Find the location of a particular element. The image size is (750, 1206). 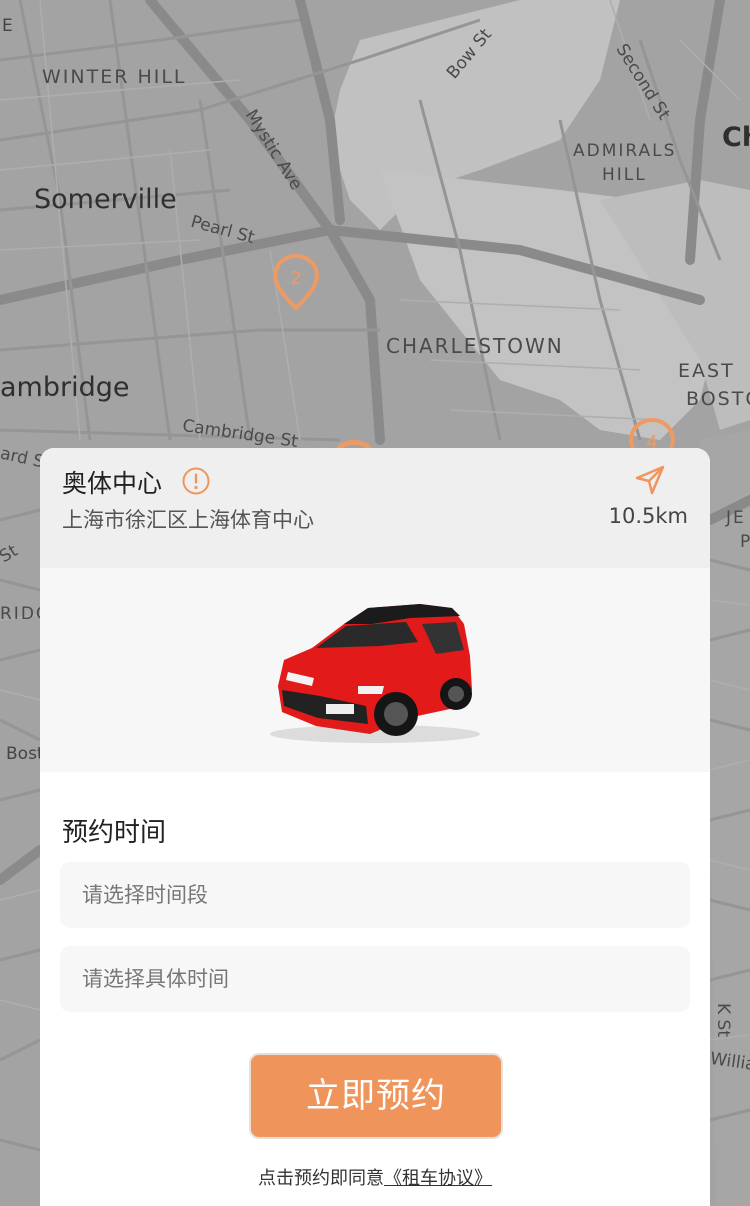

station-header: 奥体中心 上海市徐汇区上海体育中心 10.5km is located at coordinates (375, 508).